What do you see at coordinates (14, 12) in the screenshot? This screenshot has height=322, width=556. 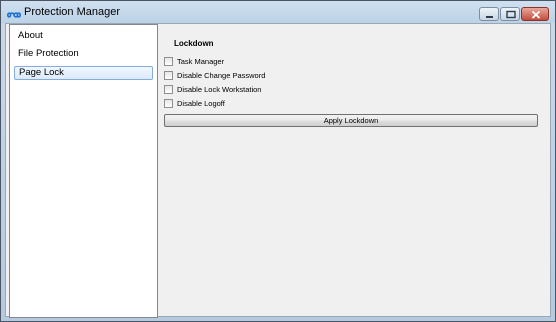 I see `infinity-logo-icon` at bounding box center [14, 12].